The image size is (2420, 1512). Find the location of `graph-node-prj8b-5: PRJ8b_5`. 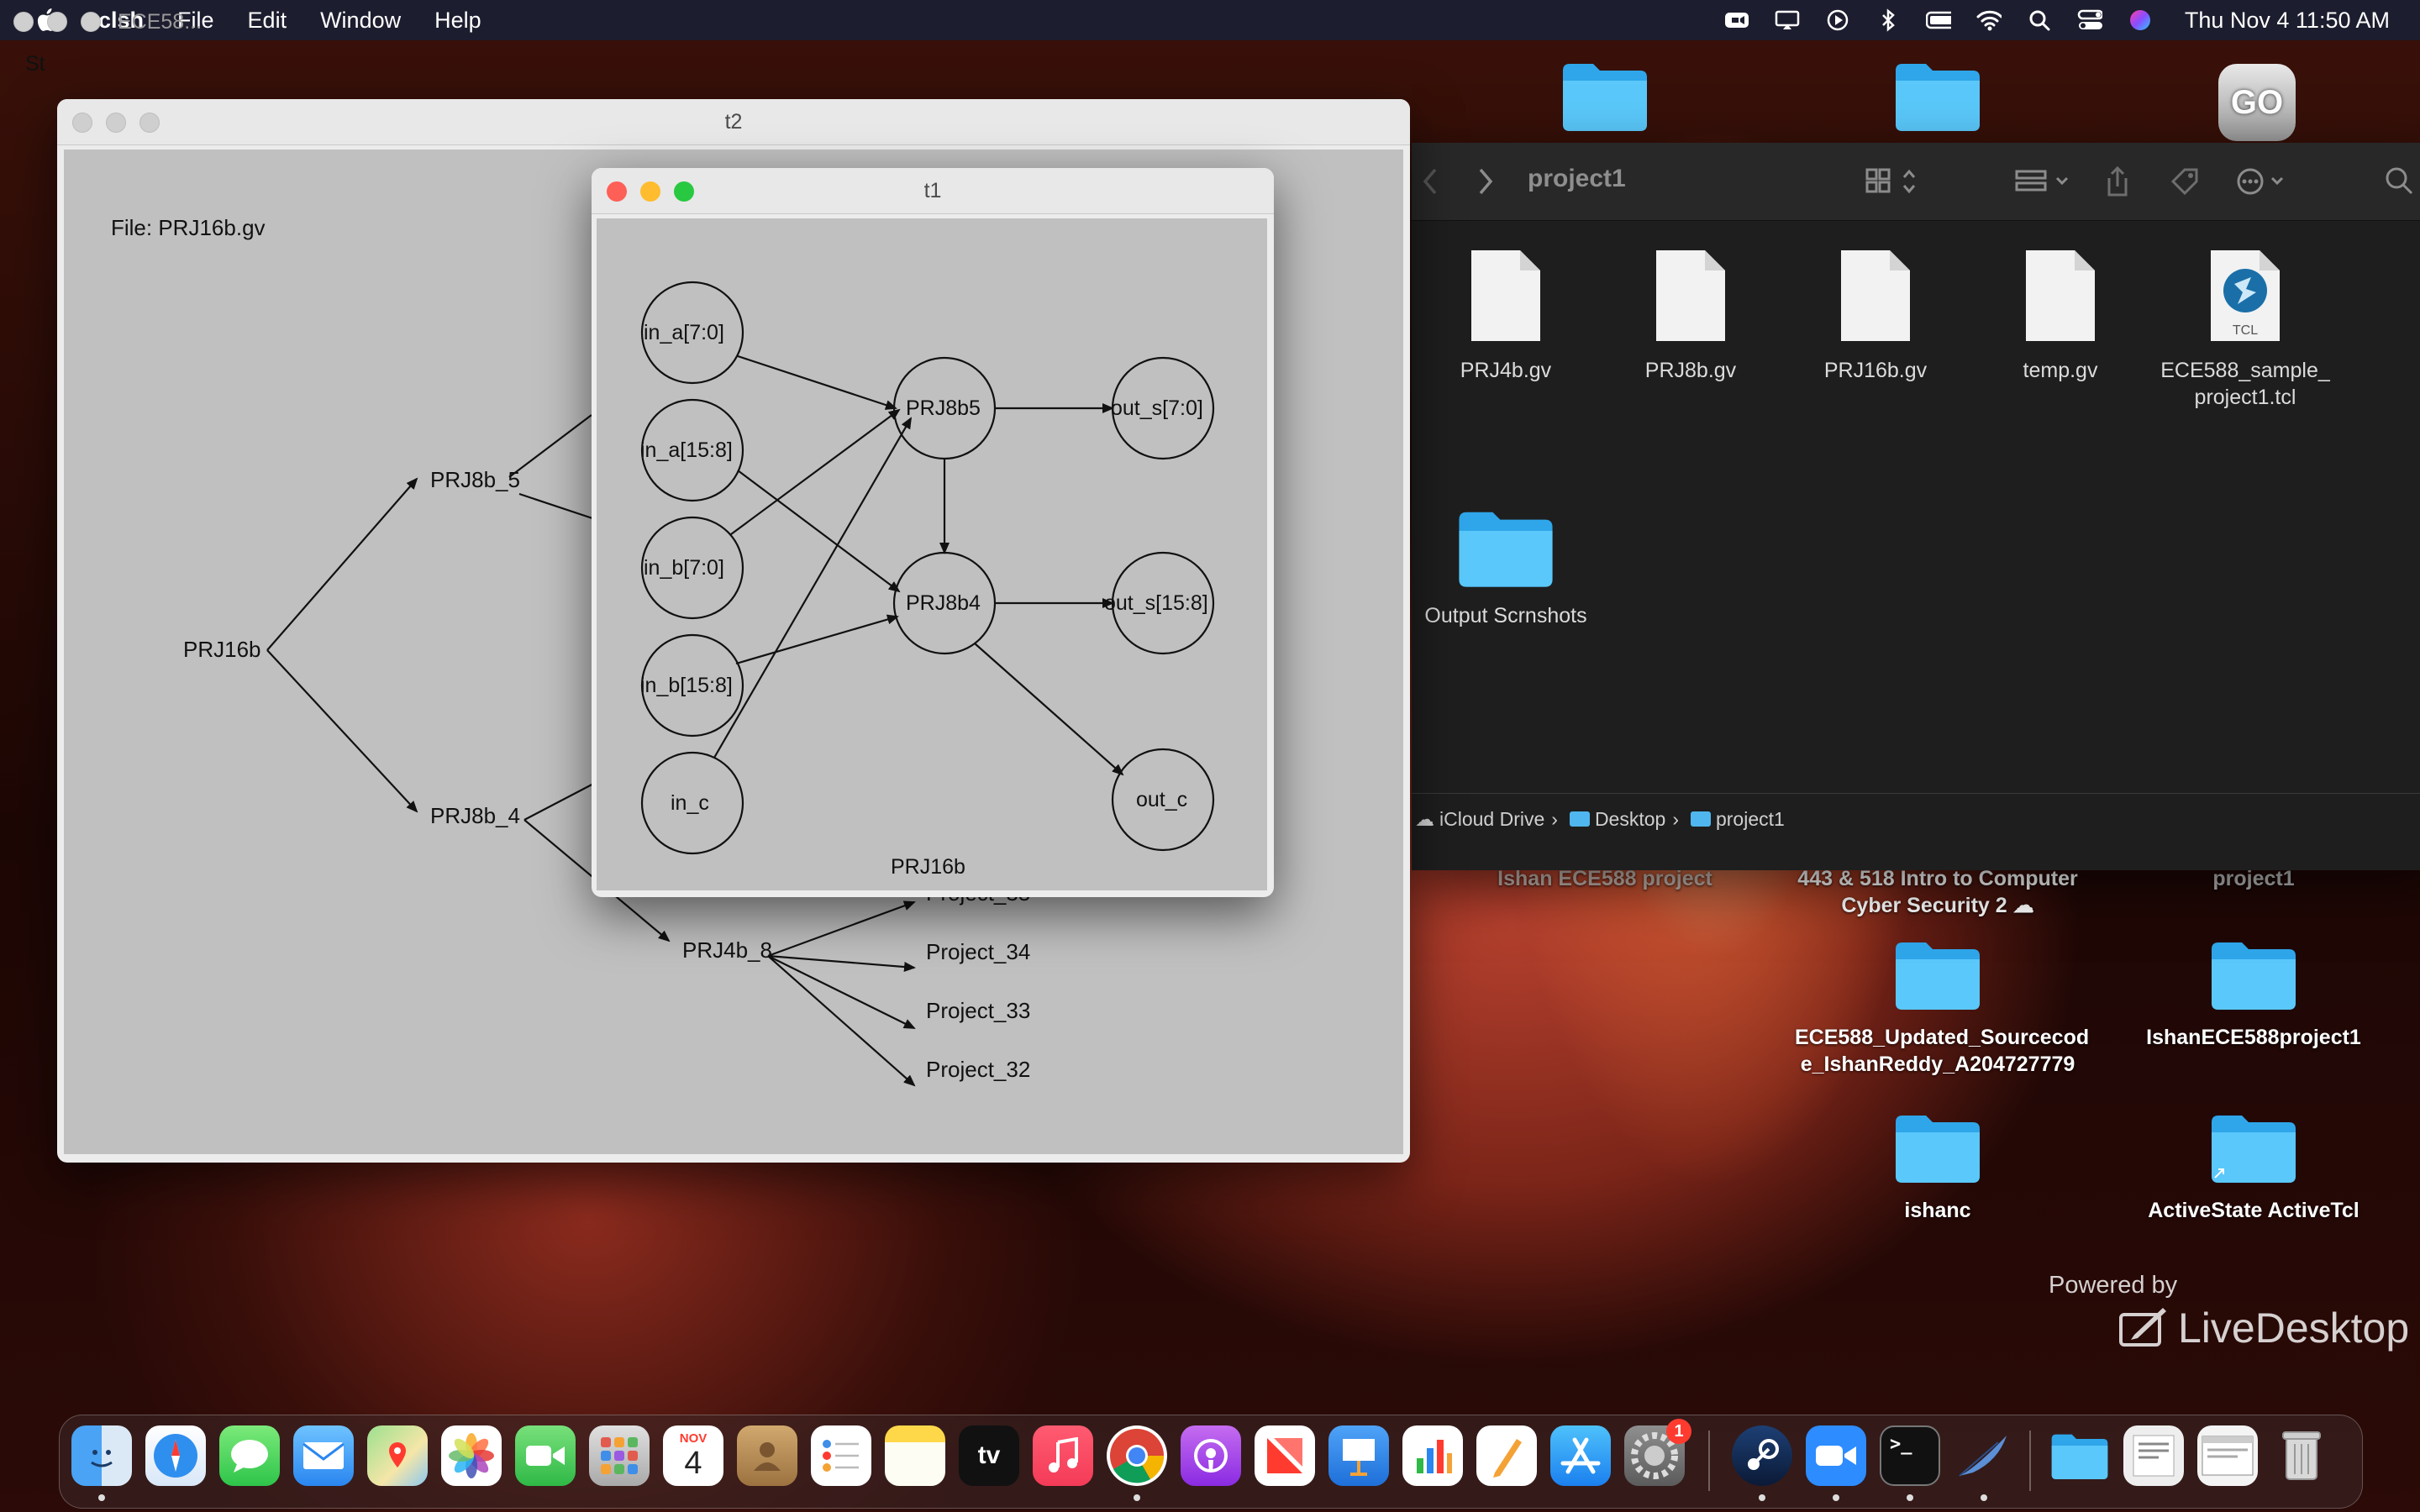

graph-node-prj8b-5: PRJ8b_5 is located at coordinates (475, 480).